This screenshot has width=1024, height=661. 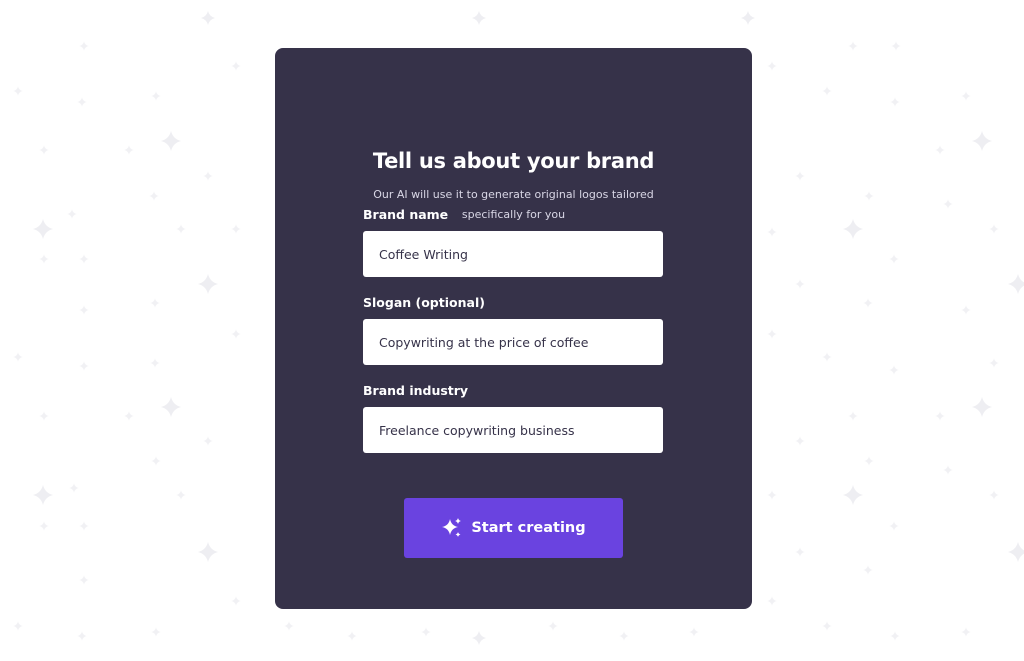 What do you see at coordinates (513, 214) in the screenshot?
I see `form-subtitle-line-2: specifically for you` at bounding box center [513, 214].